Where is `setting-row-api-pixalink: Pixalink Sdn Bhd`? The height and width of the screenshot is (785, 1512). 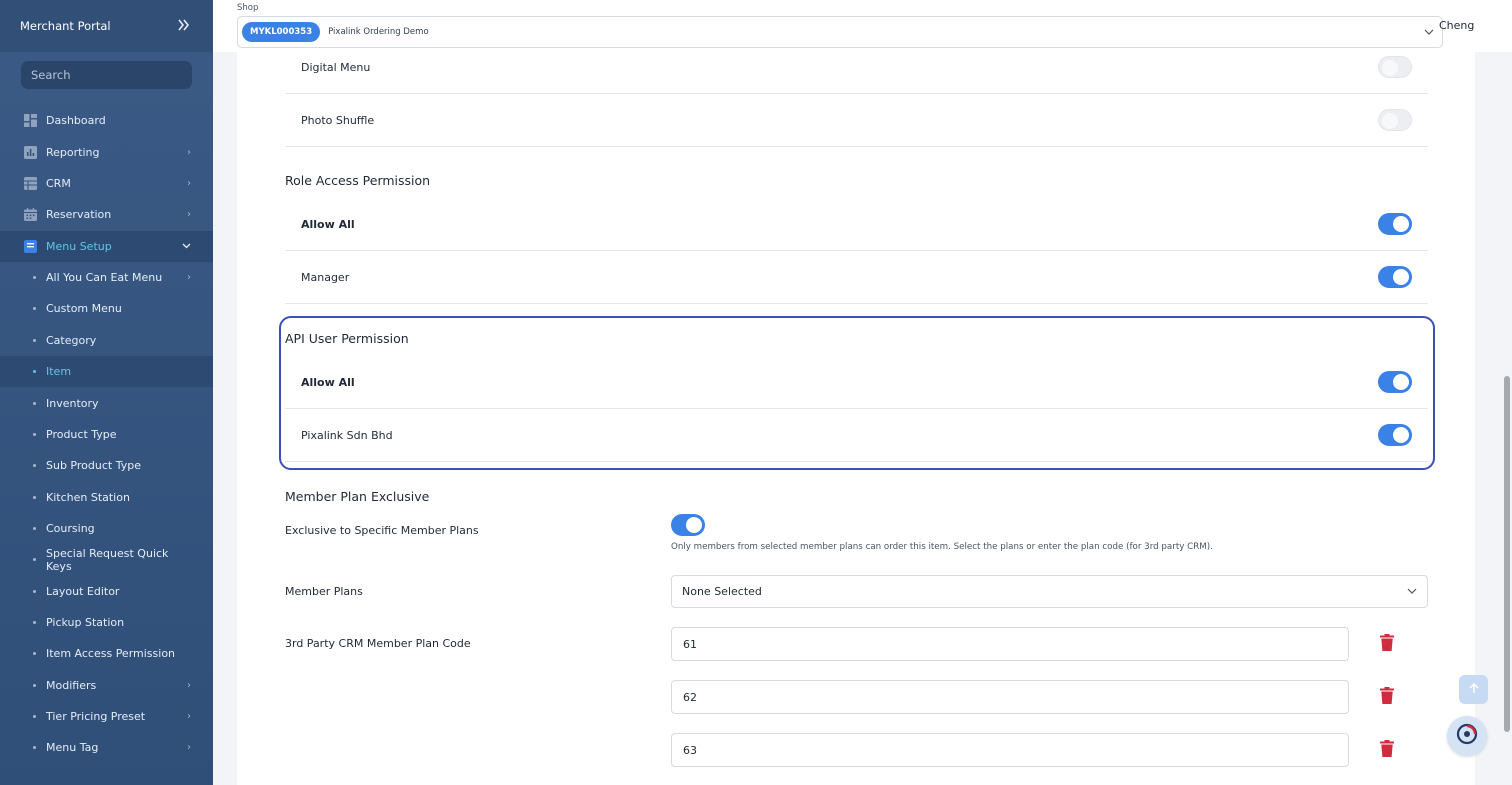
setting-row-api-pixalink: Pixalink Sdn Bhd is located at coordinates (856, 435).